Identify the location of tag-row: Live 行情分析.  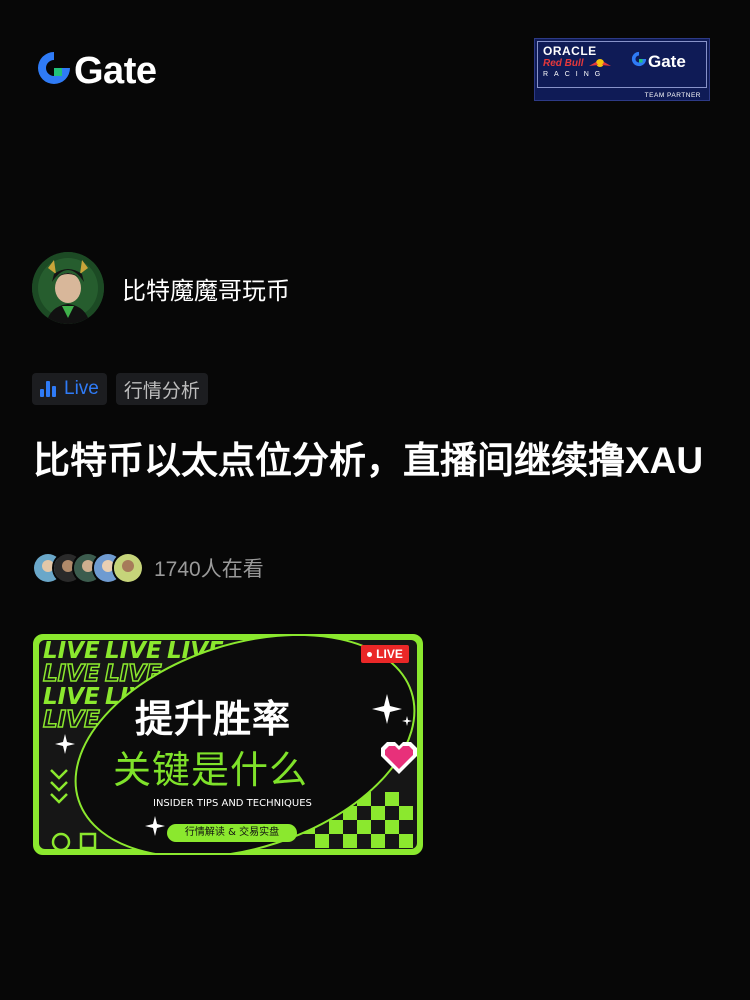
(120, 389).